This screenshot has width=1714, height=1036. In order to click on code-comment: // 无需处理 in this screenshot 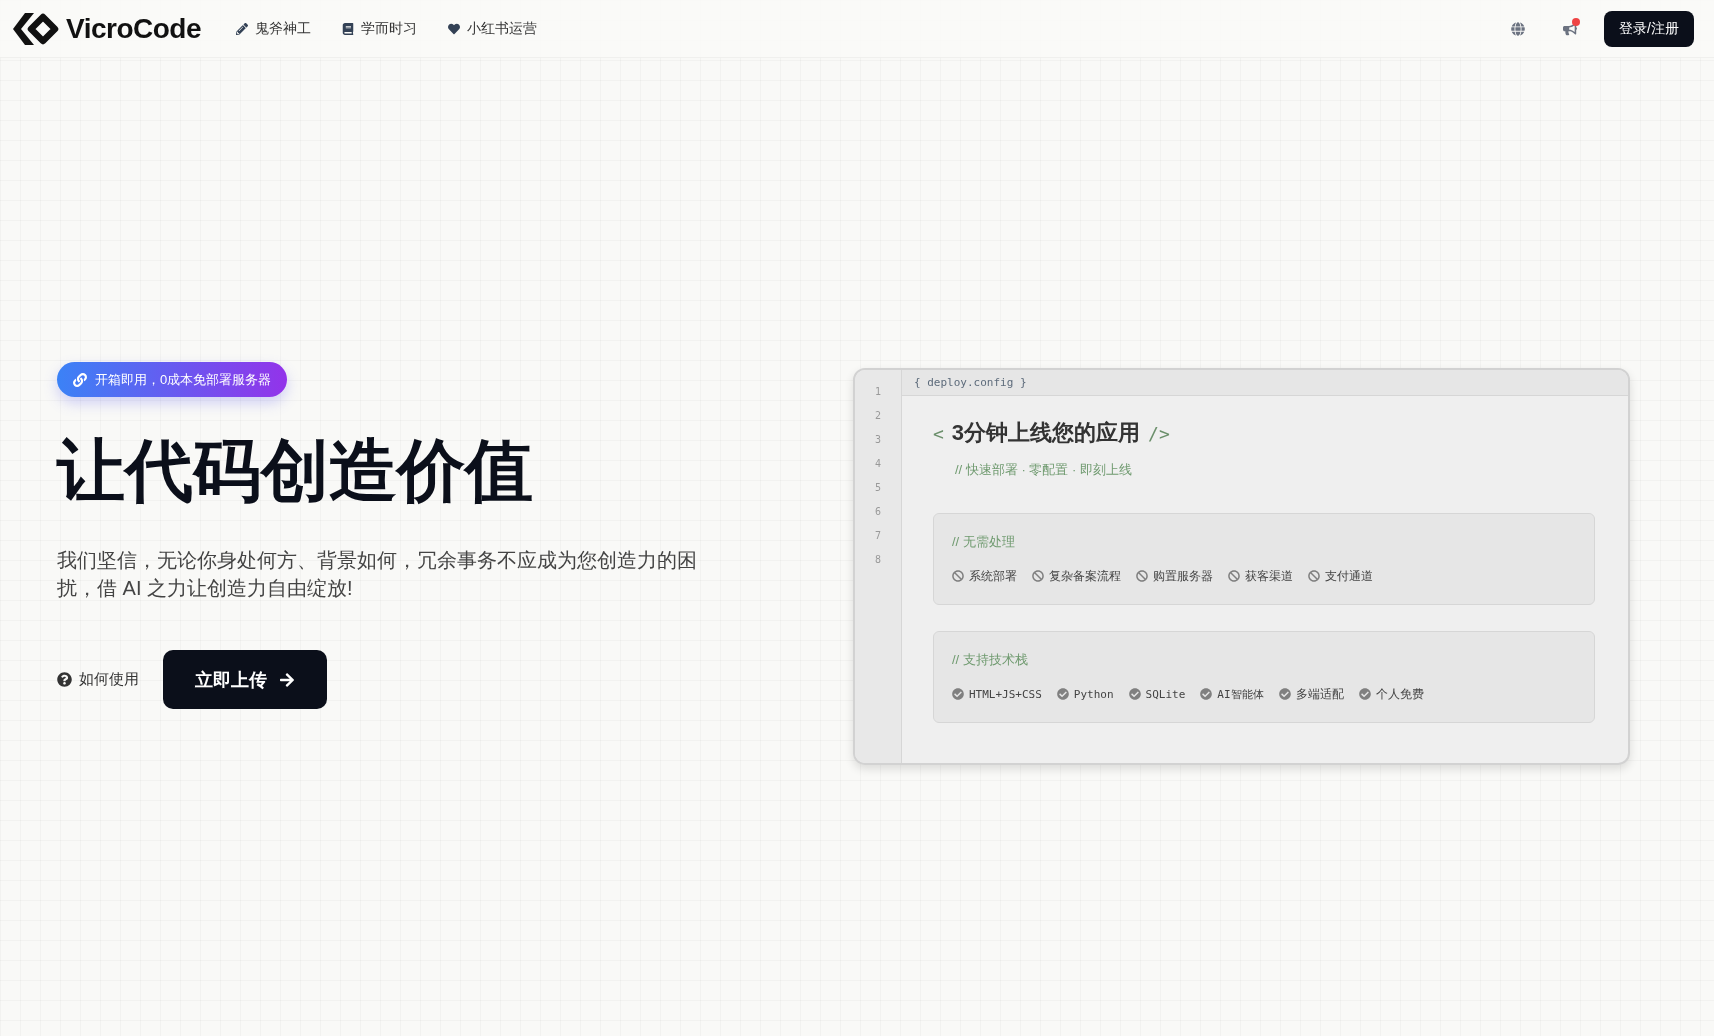, I will do `click(983, 542)`.